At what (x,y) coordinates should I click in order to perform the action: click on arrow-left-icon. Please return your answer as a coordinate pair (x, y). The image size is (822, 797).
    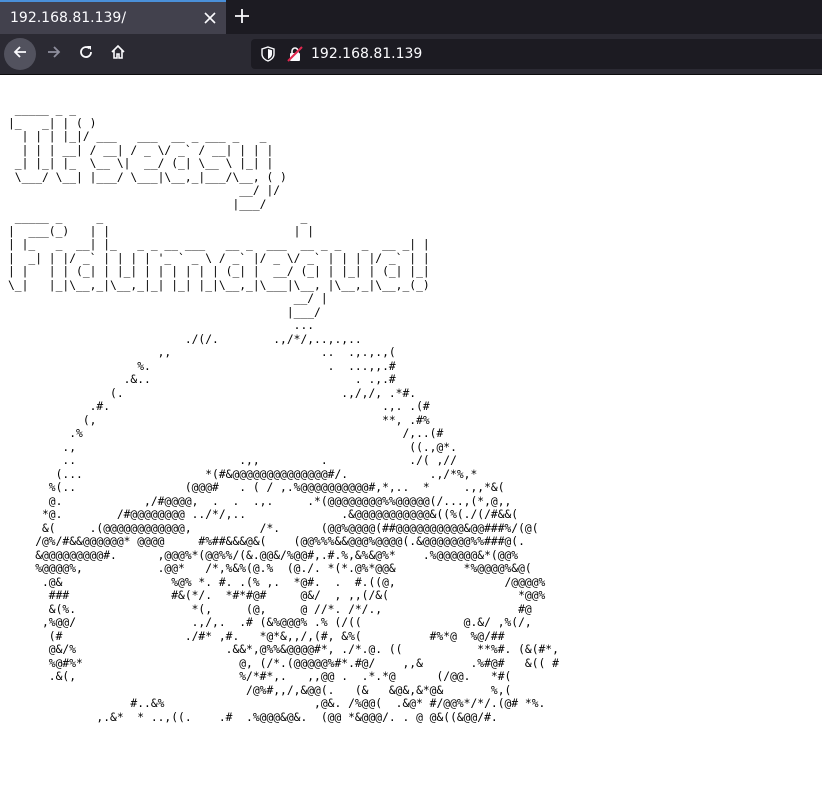
    Looking at the image, I should click on (20, 54).